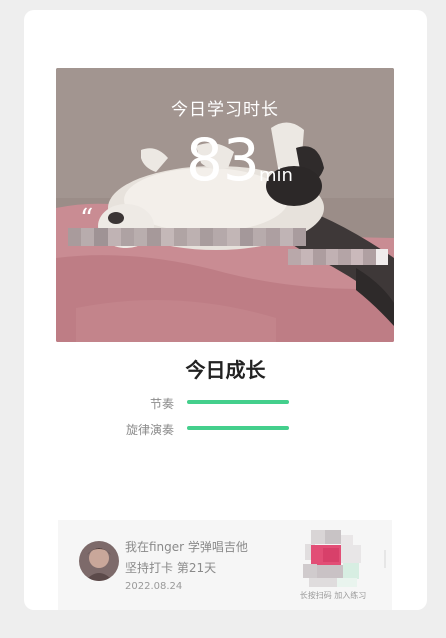 The height and width of the screenshot is (638, 446). What do you see at coordinates (225, 110) in the screenshot?
I see `today-study-duration-label: 今日学习时长` at bounding box center [225, 110].